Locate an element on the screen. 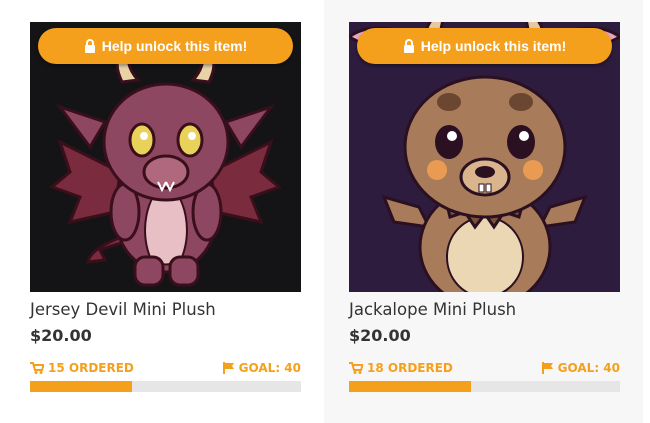 The width and height of the screenshot is (650, 423). product-name: Jersey Devil Mini Plush is located at coordinates (123, 309).